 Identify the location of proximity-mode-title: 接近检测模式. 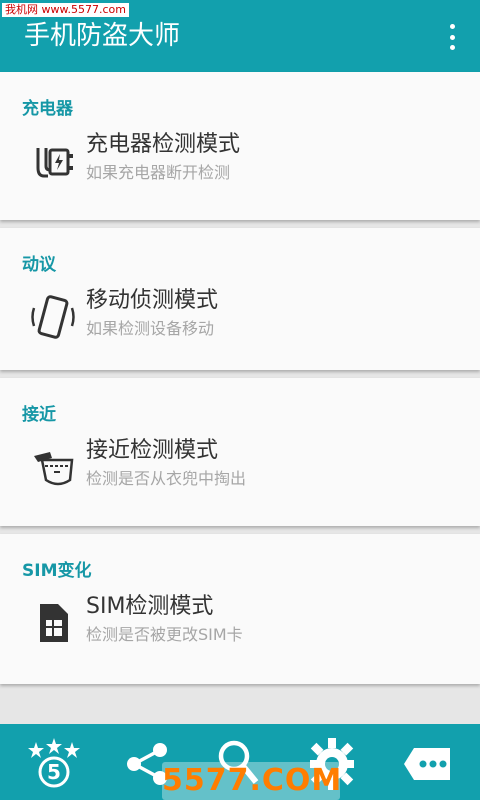
(152, 450).